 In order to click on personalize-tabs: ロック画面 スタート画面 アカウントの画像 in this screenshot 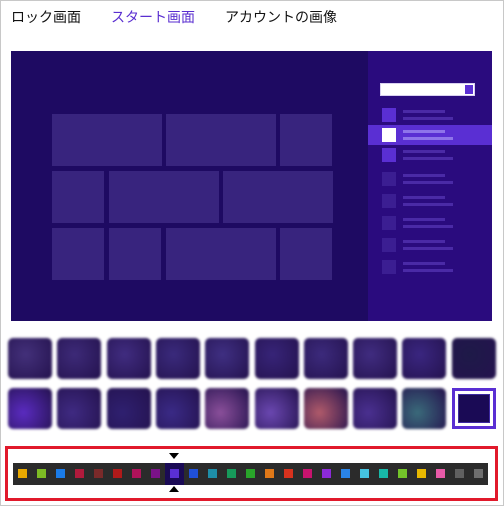, I will do `click(189, 18)`.